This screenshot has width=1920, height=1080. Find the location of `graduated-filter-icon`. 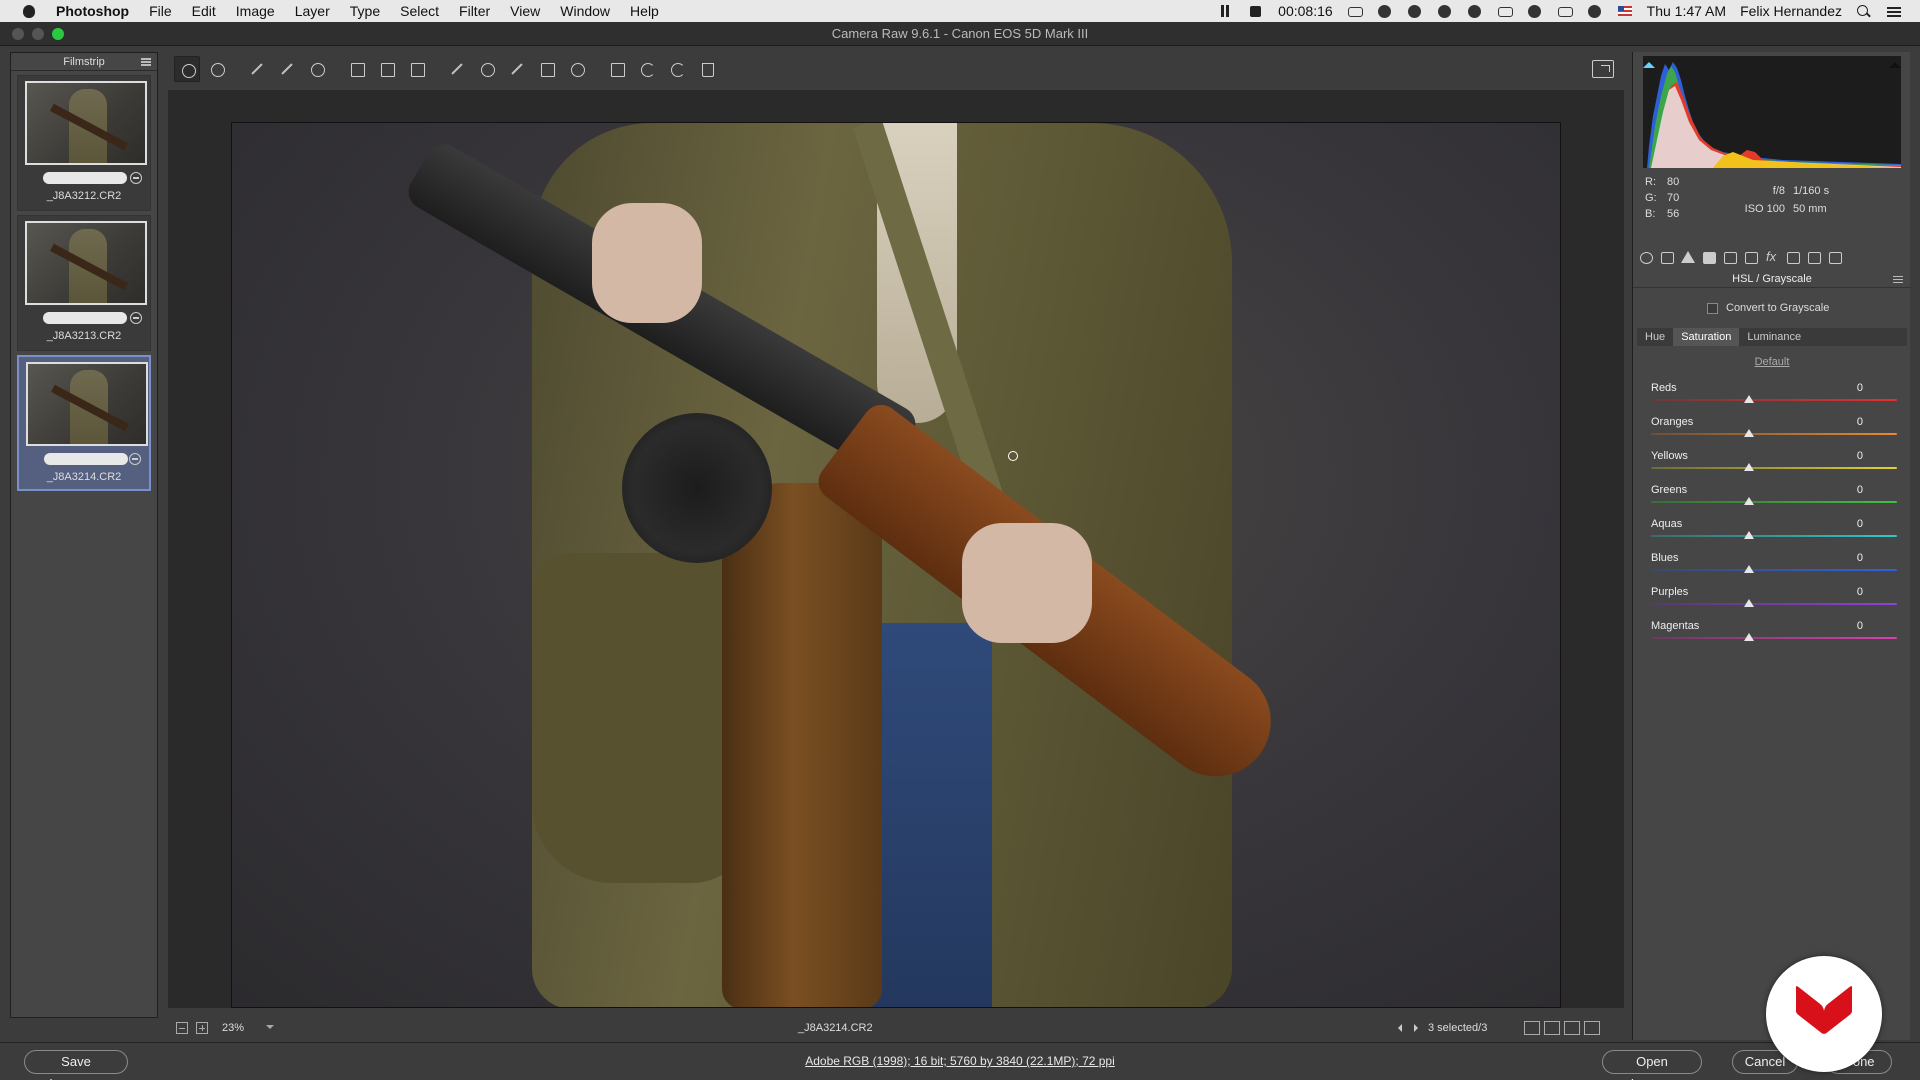

graduated-filter-icon is located at coordinates (547, 69).